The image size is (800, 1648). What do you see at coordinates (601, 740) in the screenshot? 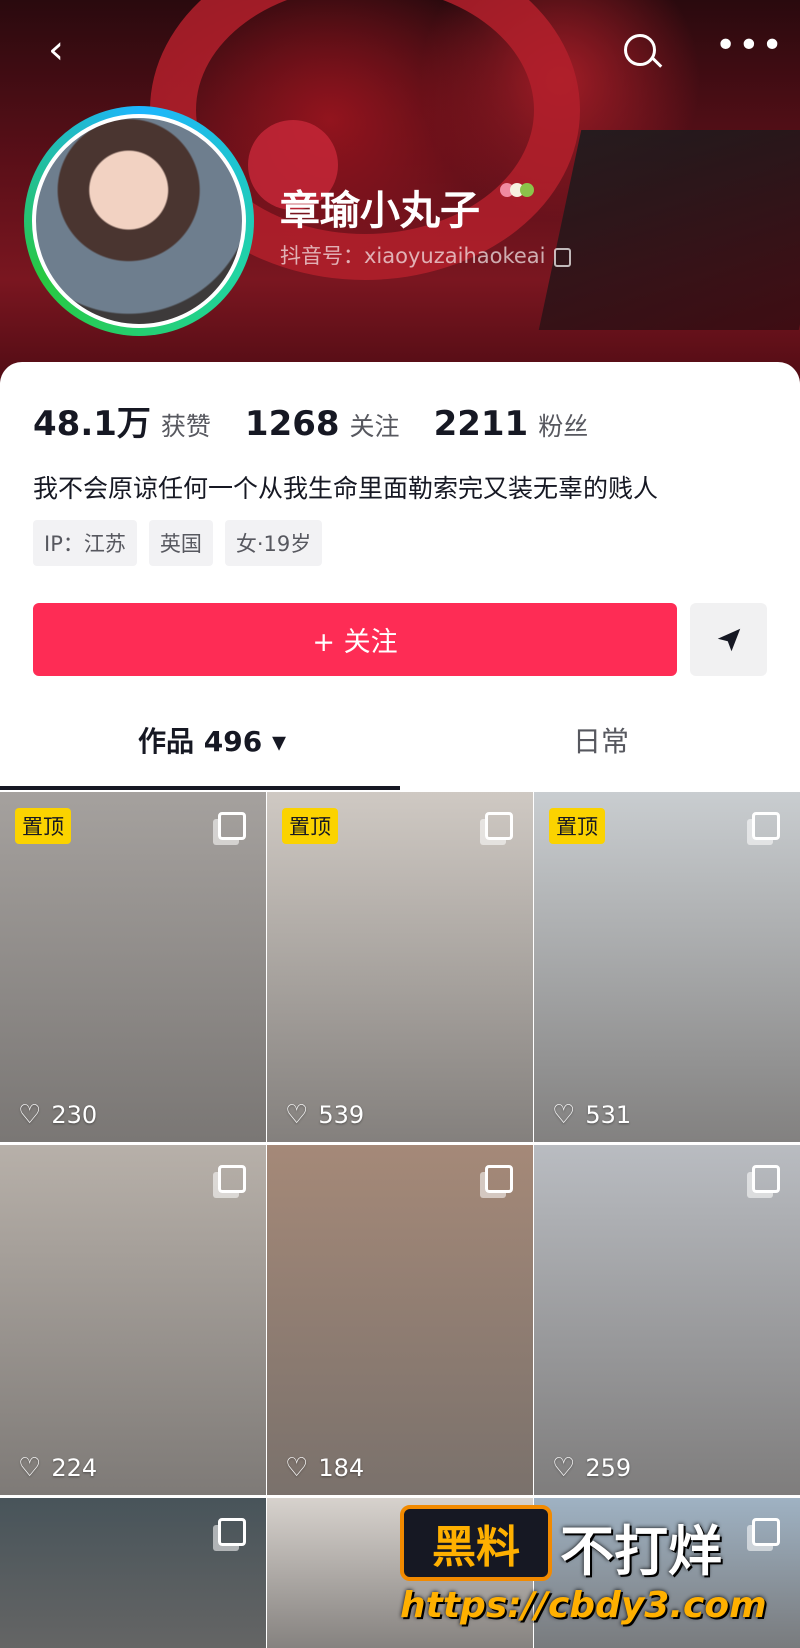
I see `tab-daily: 日常` at bounding box center [601, 740].